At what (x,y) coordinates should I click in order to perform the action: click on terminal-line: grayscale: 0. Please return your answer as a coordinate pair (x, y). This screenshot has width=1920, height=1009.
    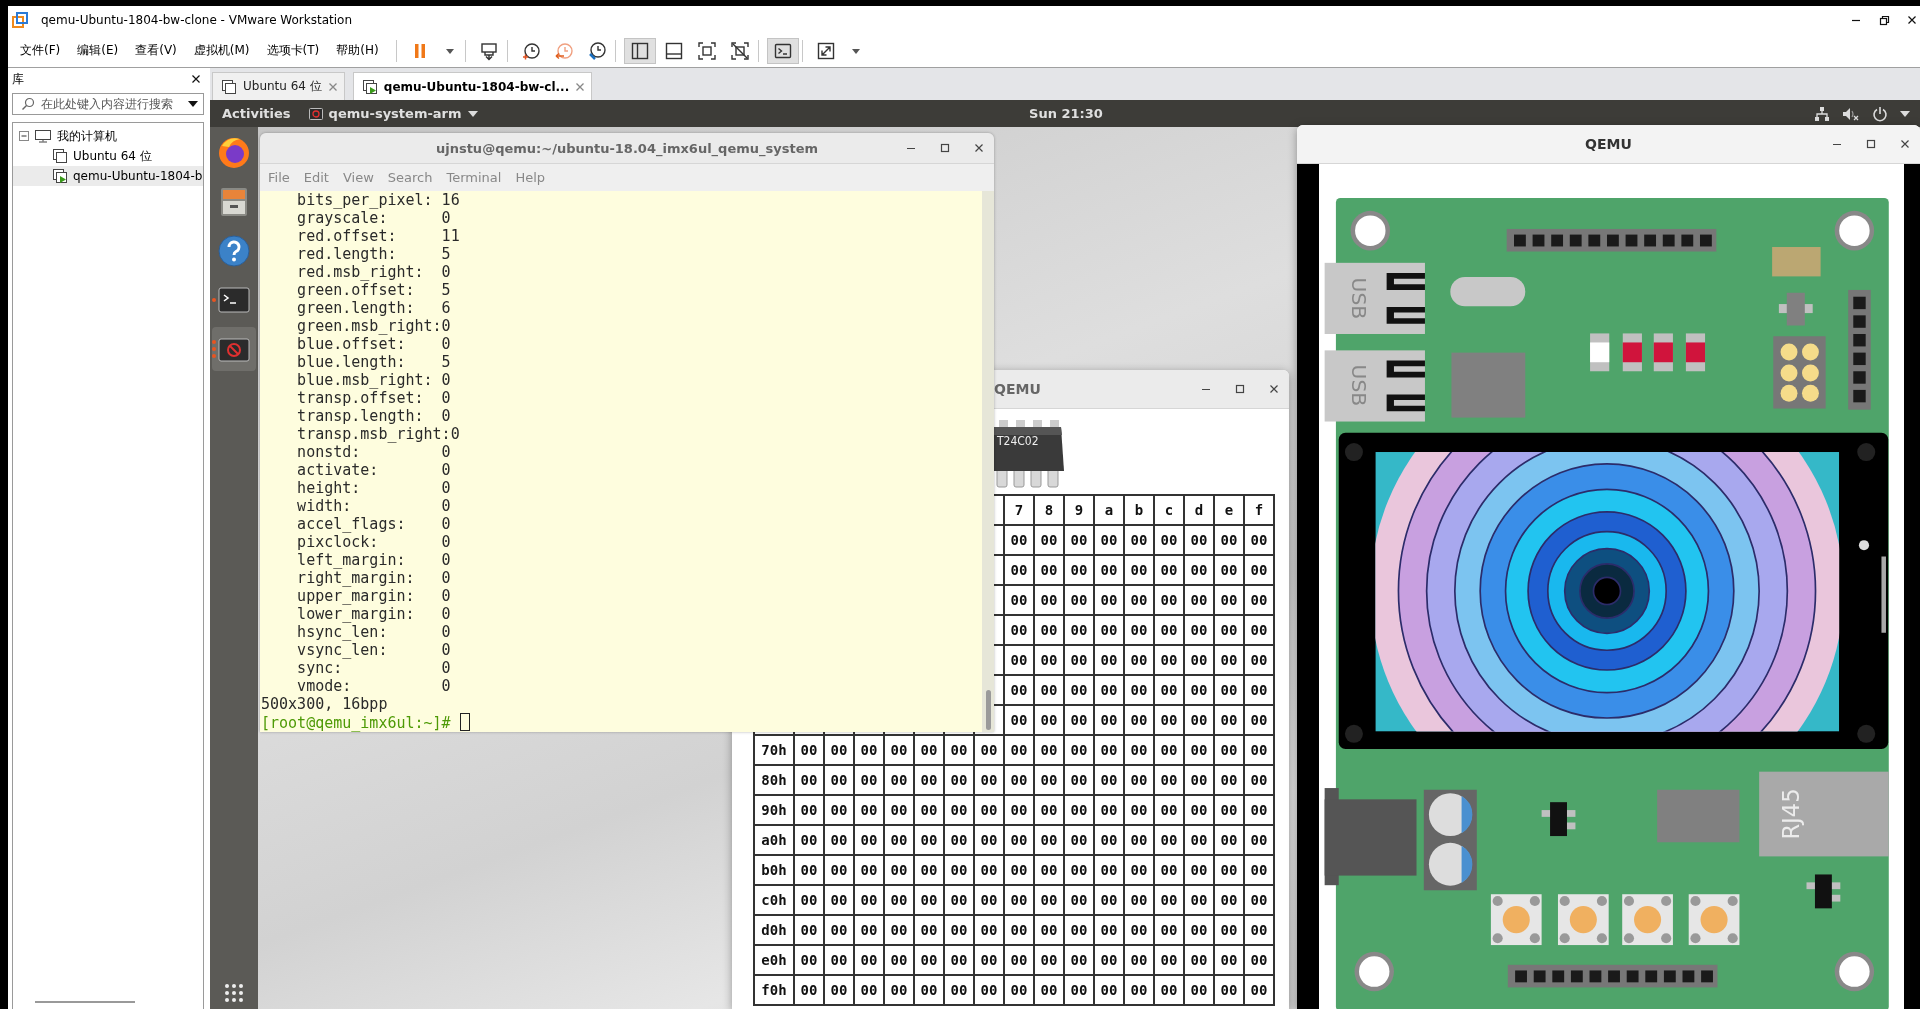
    Looking at the image, I should click on (374, 218).